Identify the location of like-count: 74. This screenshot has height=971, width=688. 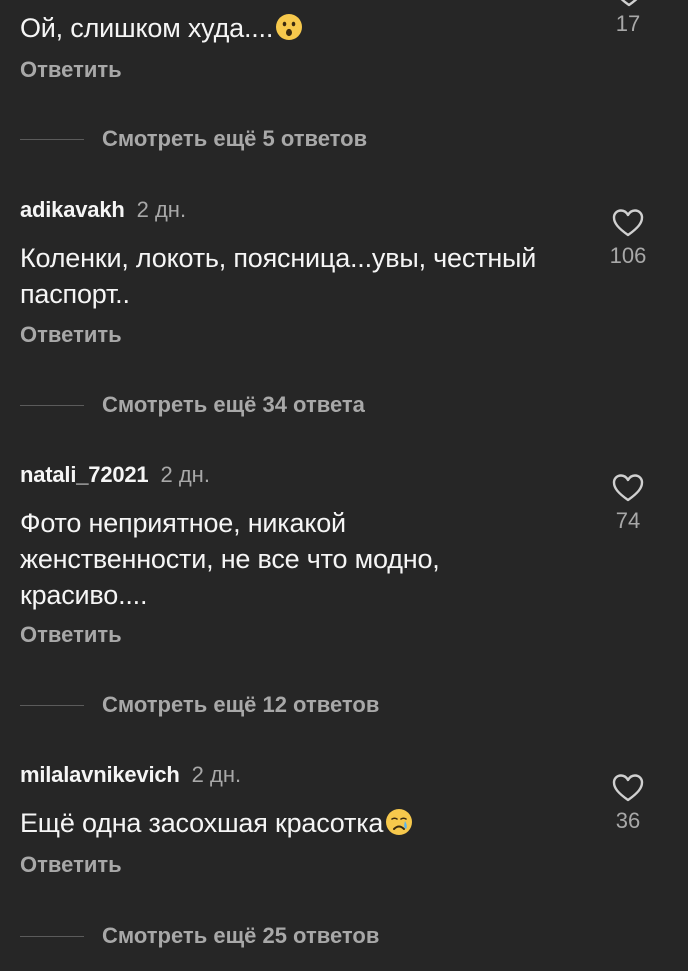
(628, 520).